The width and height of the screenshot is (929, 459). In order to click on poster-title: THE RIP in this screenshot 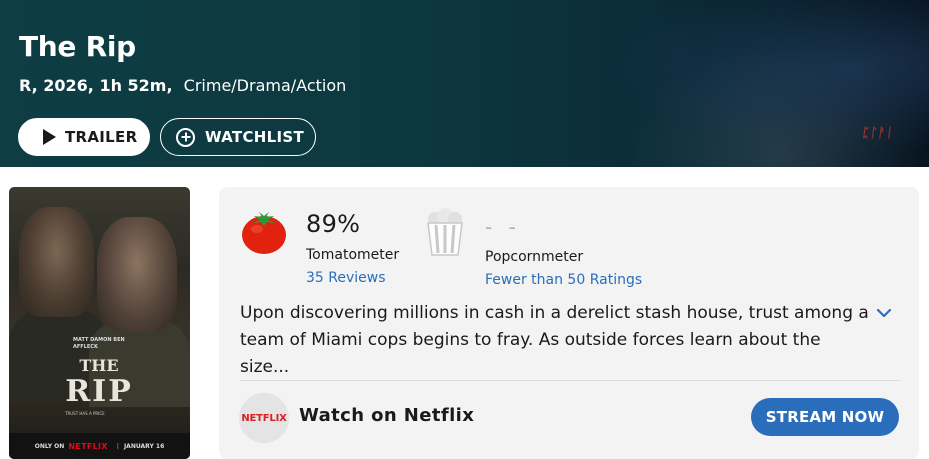, I will do `click(99, 381)`.